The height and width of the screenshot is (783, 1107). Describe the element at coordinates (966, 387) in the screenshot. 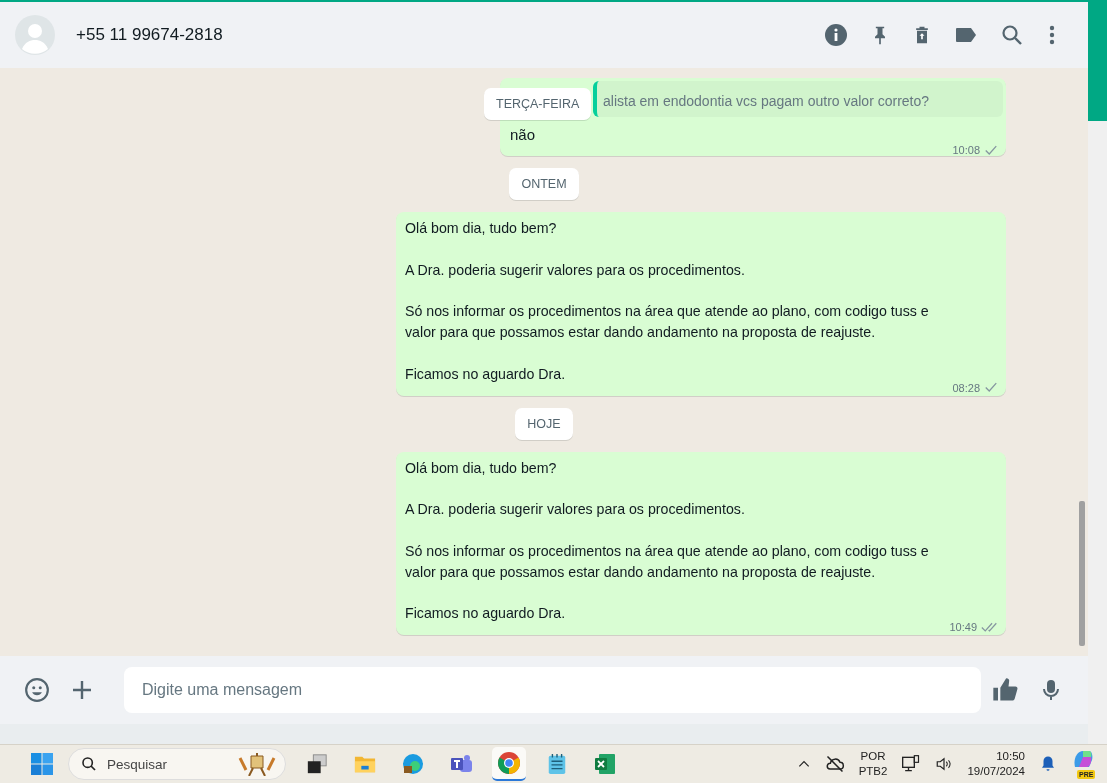

I see `message-time: 08:28` at that location.